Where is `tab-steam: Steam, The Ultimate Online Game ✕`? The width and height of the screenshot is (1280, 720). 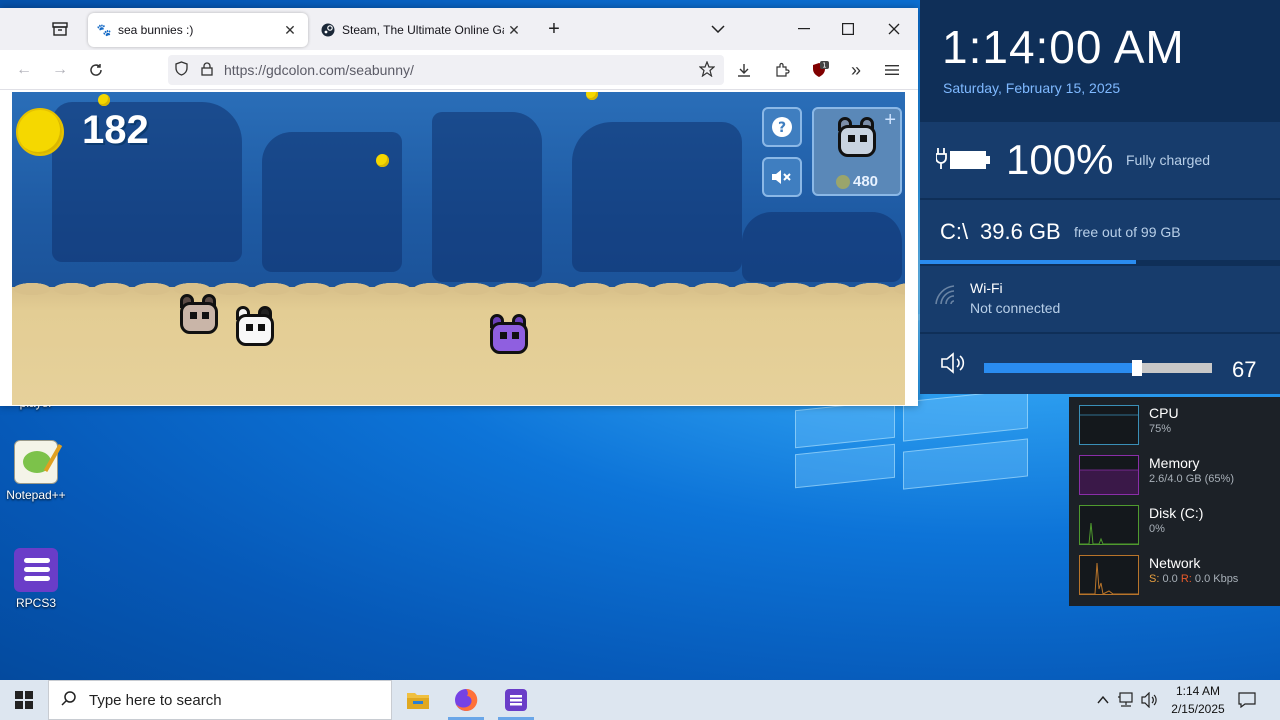
tab-steam: Steam, The Ultimate Online Game ✕ is located at coordinates (422, 30).